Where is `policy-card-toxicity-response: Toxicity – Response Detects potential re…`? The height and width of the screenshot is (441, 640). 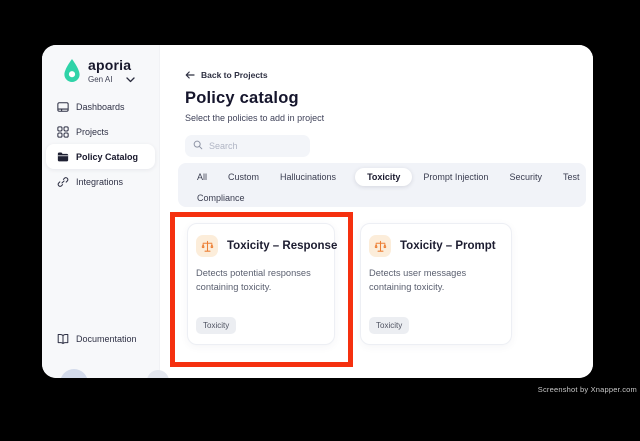 policy-card-toxicity-response: Toxicity – Response Detects potential re… is located at coordinates (262, 284).